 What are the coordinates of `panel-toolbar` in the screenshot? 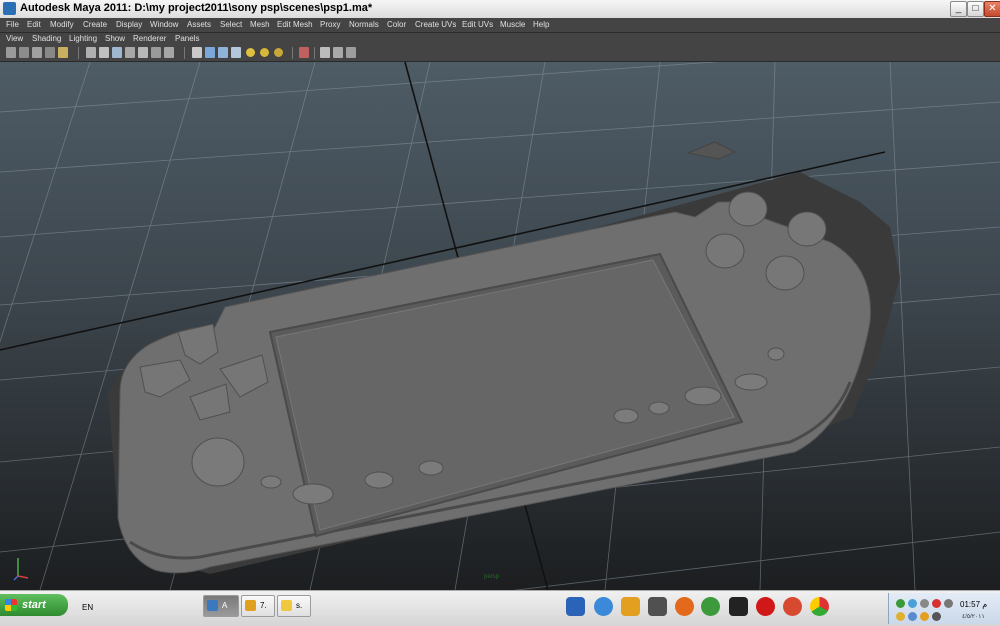 It's located at (500, 53).